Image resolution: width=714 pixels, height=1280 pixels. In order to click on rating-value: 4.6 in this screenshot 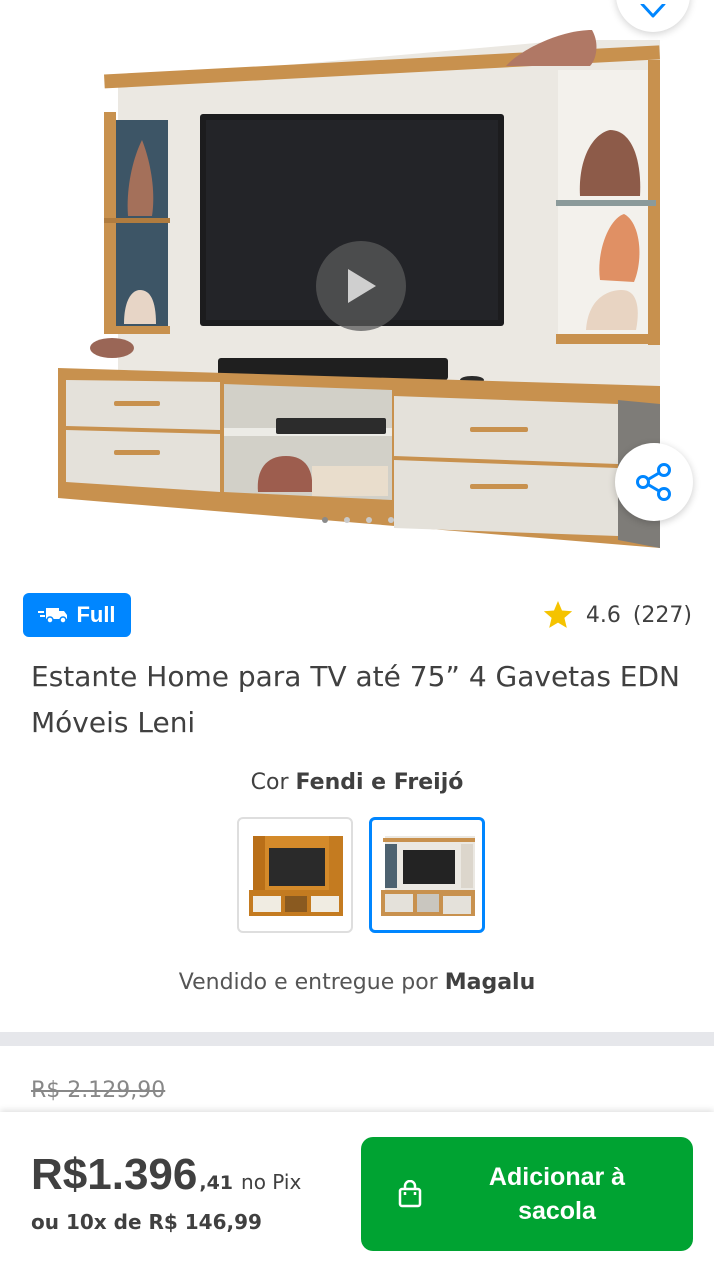, I will do `click(603, 615)`.